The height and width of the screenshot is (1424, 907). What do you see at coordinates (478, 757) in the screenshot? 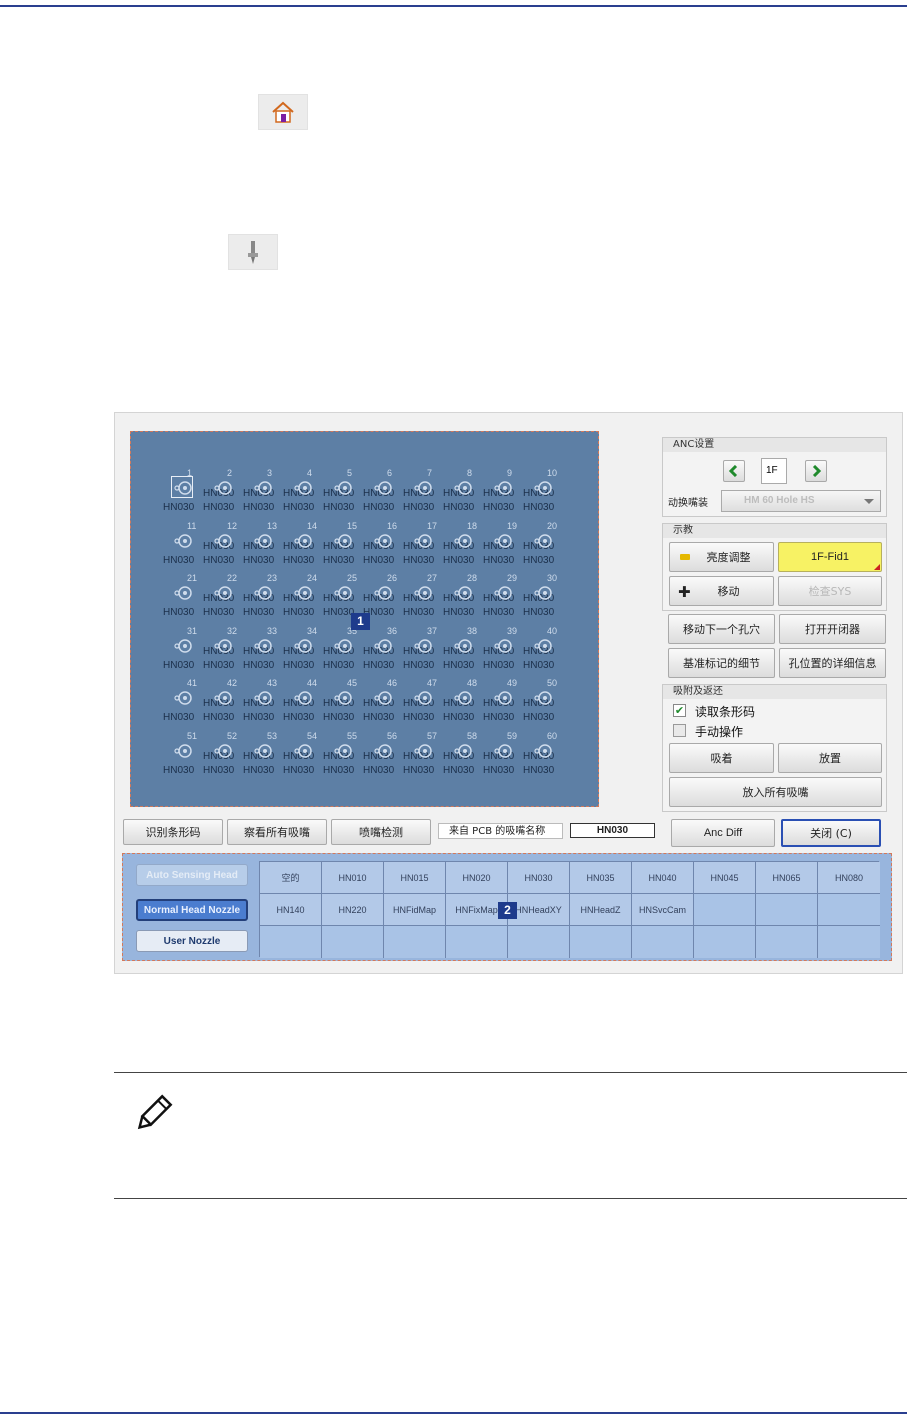
I see `nozzle-station-58: 58 HN030 HN030` at bounding box center [478, 757].